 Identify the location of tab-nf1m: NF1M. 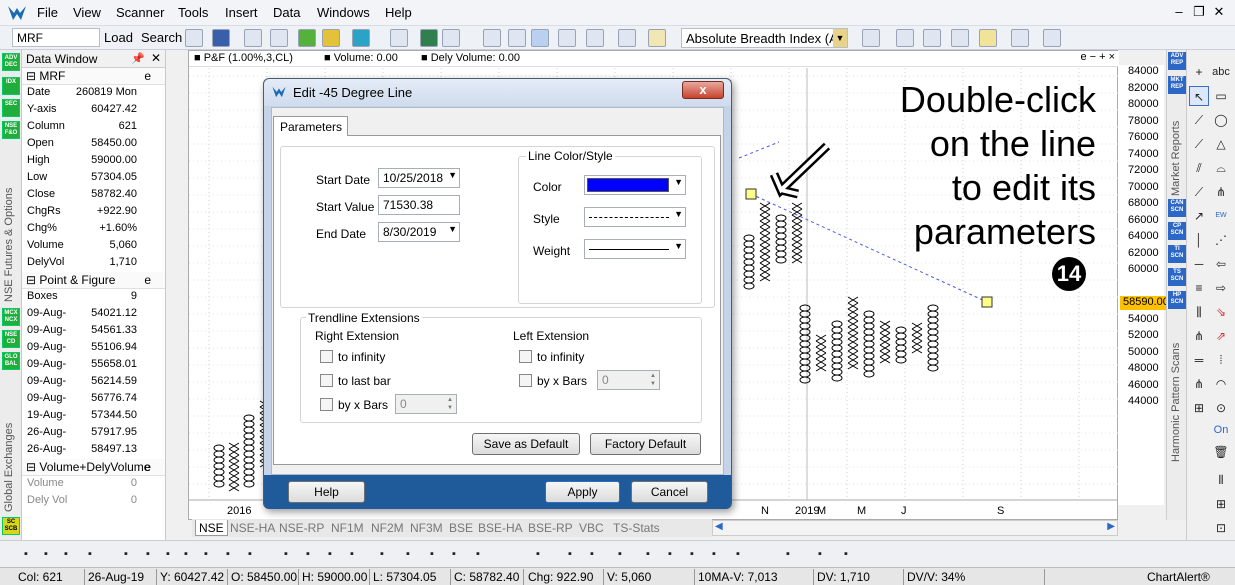
(347, 528).